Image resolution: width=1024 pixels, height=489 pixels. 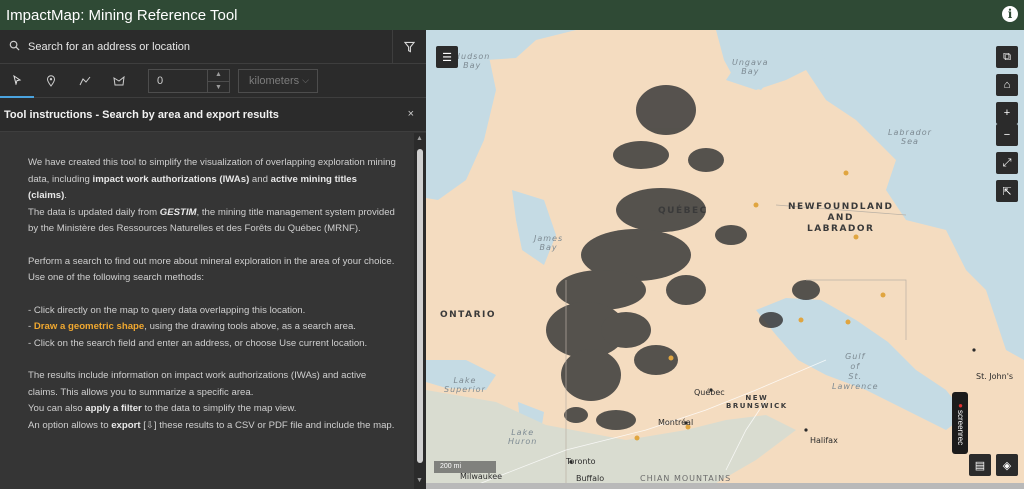 What do you see at coordinates (686, 478) in the screenshot?
I see `map-label-appalachian: CHIAN MOUNTAINS` at bounding box center [686, 478].